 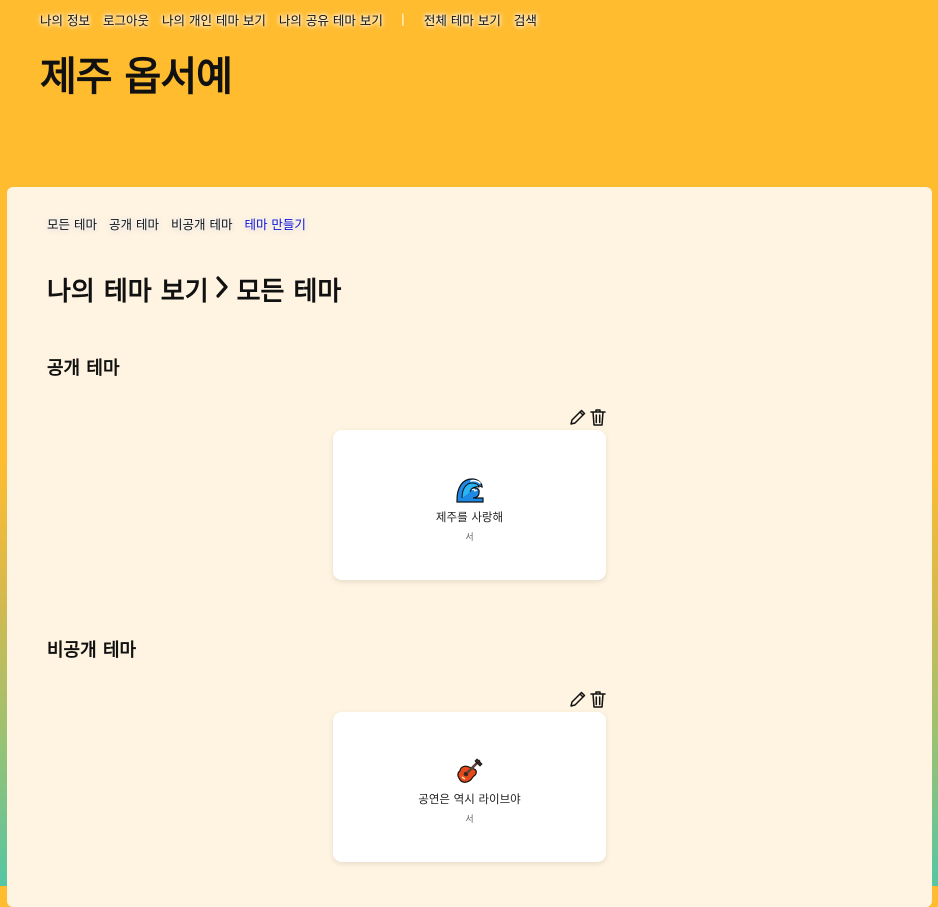 What do you see at coordinates (72, 223) in the screenshot?
I see `filter-all-themes-link: 모든 테마` at bounding box center [72, 223].